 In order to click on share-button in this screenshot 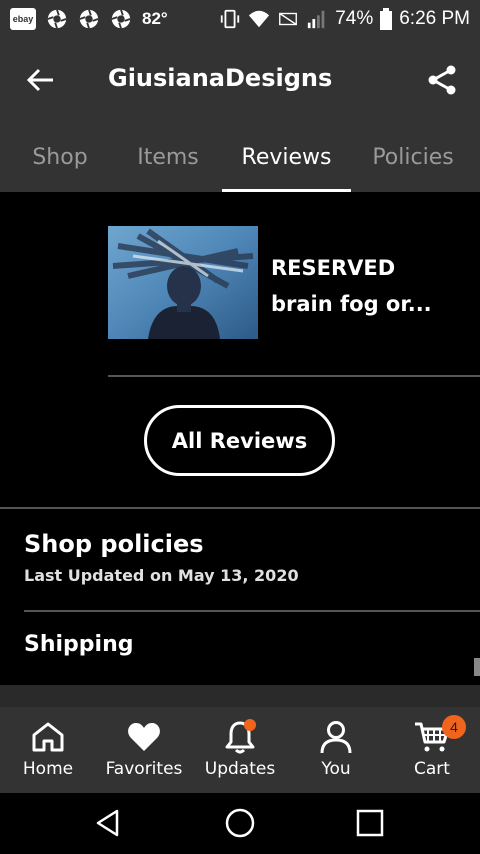, I will do `click(442, 80)`.